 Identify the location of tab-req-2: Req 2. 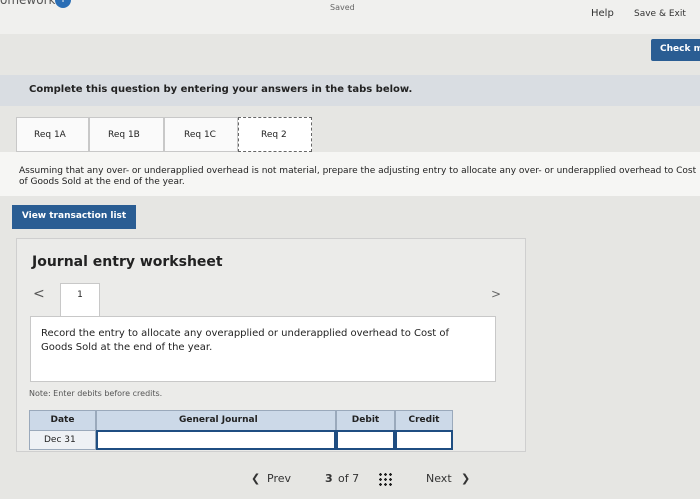
(275, 134).